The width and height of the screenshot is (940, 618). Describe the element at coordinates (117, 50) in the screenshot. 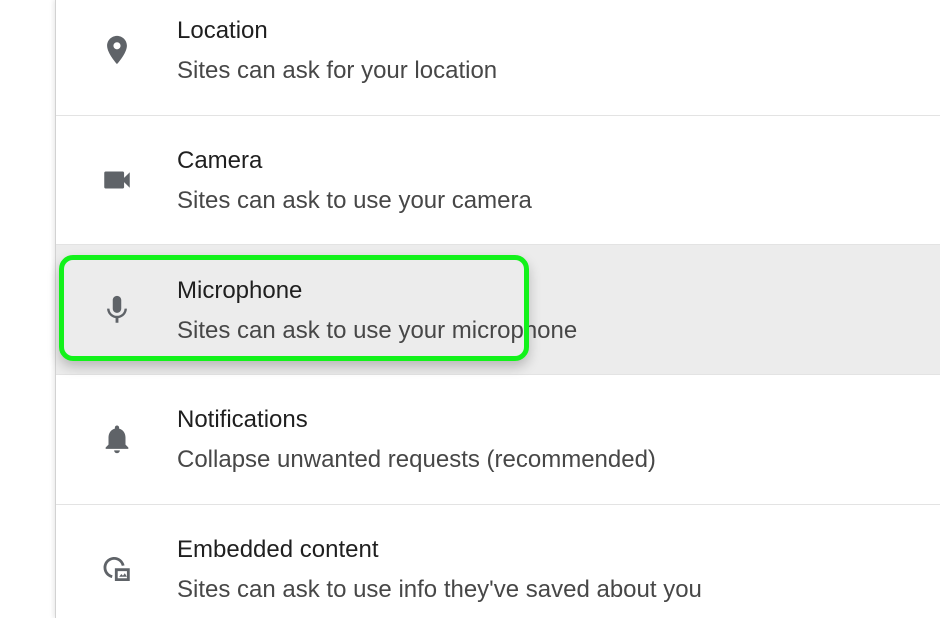

I see `location-pin-icon` at that location.